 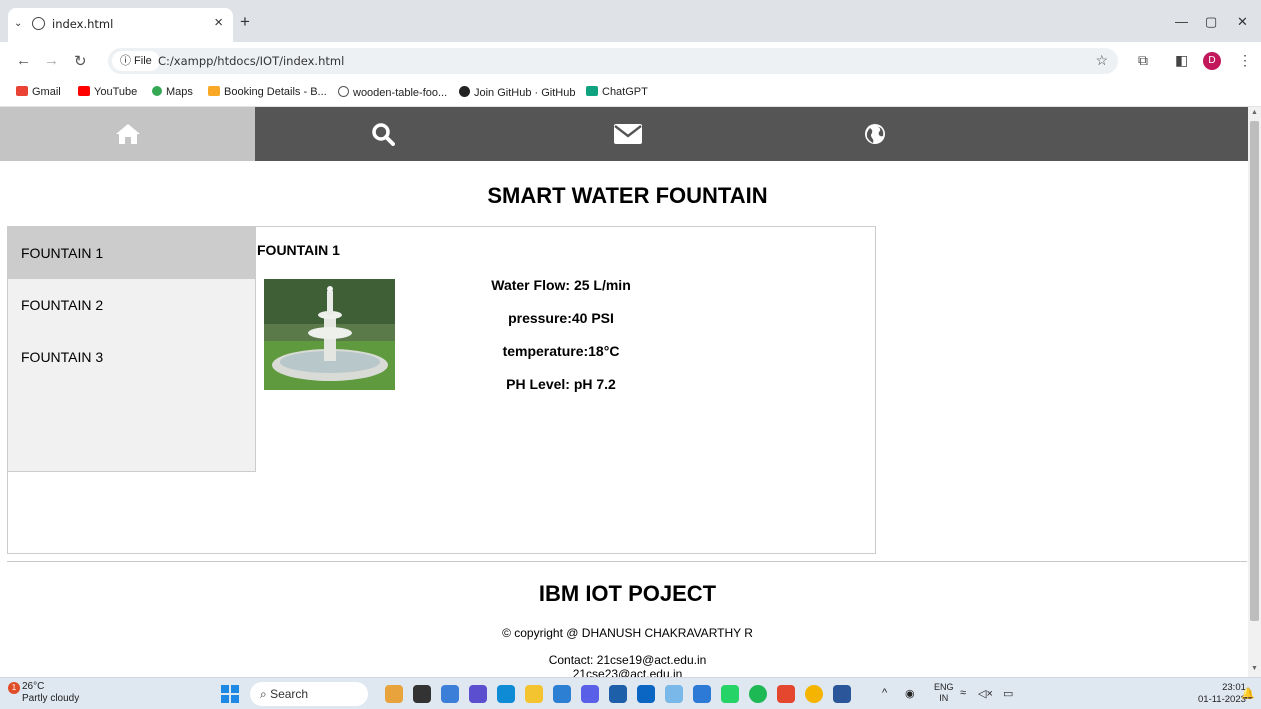 I want to click on bookmark-label: YouTube, so click(x=116, y=92).